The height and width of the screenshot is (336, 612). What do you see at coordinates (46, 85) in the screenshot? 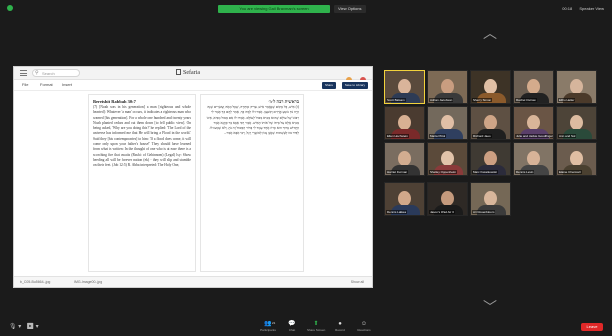
I see `menu-format: Format` at bounding box center [46, 85].